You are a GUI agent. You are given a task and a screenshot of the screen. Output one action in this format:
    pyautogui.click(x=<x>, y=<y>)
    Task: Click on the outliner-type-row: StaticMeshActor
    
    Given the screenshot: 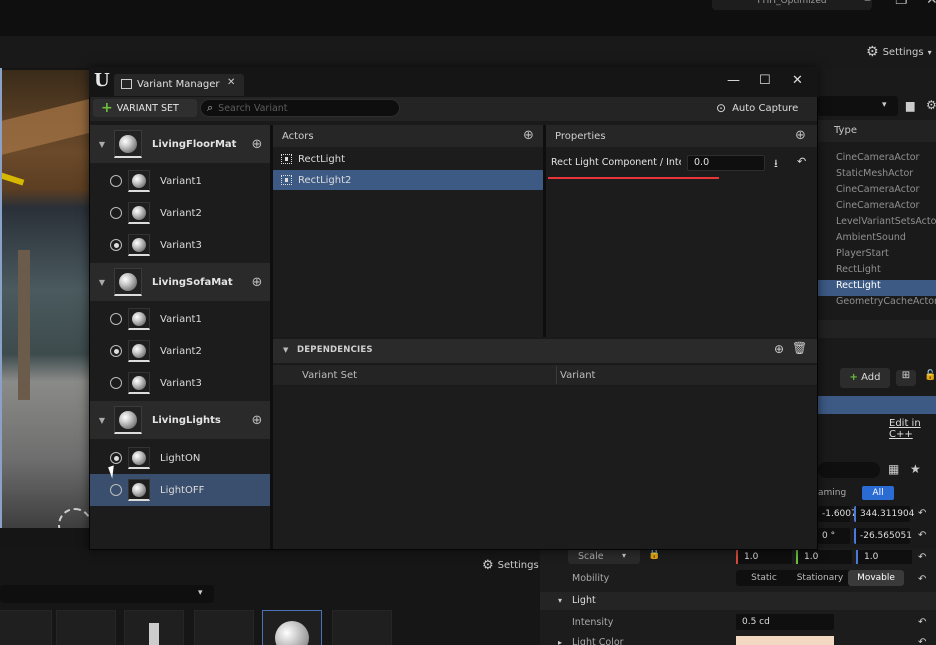 What is the action you would take?
    pyautogui.click(x=874, y=173)
    